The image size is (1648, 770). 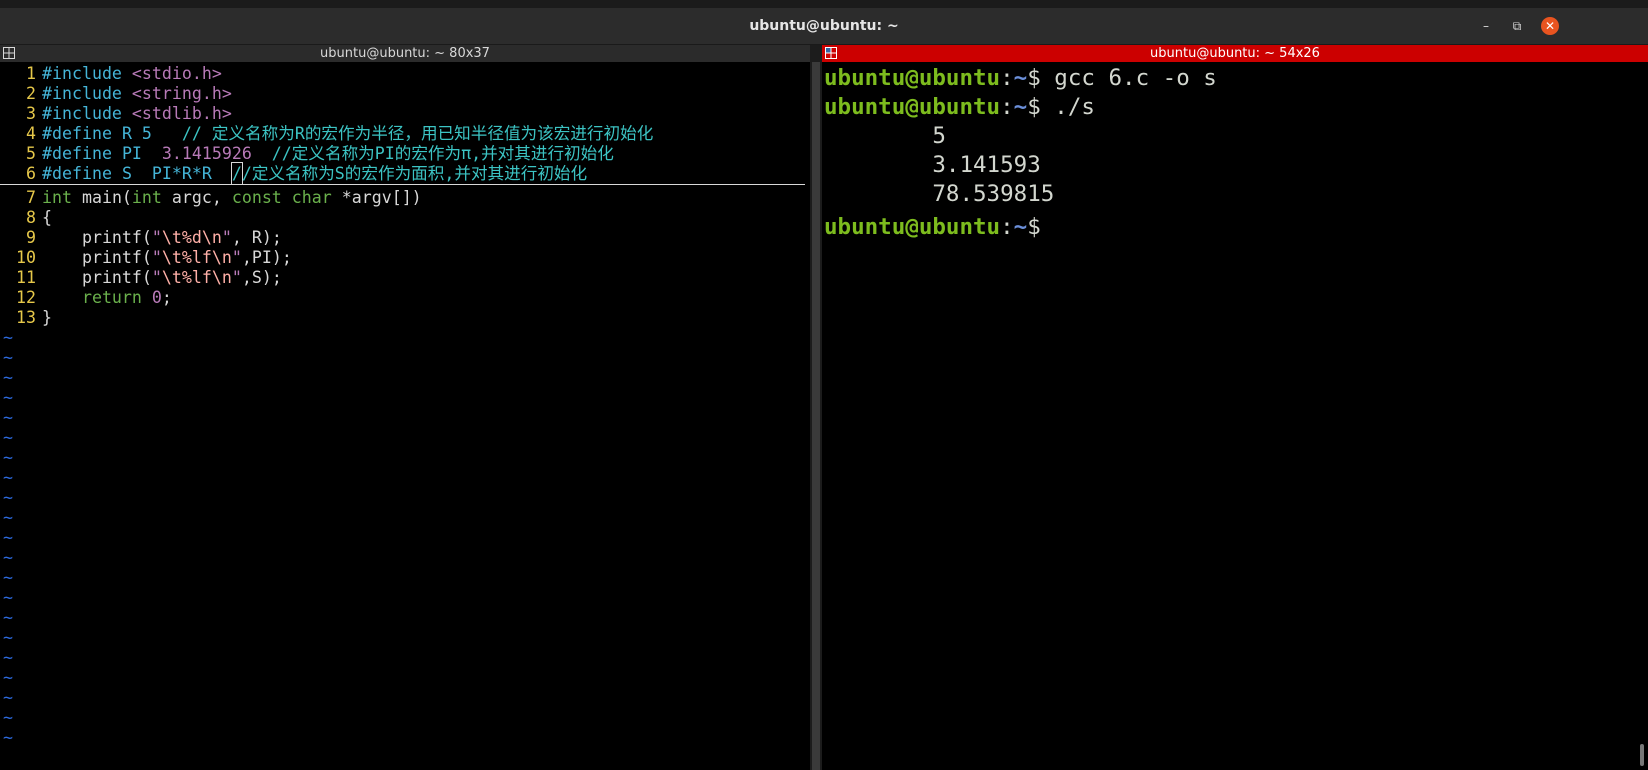 What do you see at coordinates (31, 173) in the screenshot?
I see `line-number: 6` at bounding box center [31, 173].